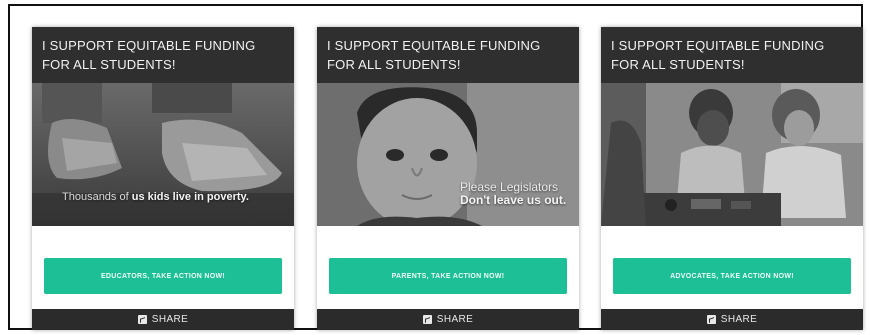  I want to click on students-classroom-photo, so click(732, 154).